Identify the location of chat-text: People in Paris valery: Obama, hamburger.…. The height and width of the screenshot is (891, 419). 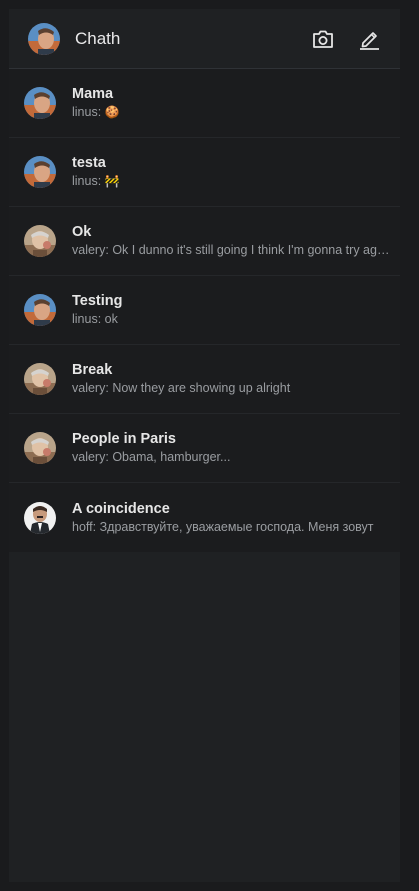
(231, 448).